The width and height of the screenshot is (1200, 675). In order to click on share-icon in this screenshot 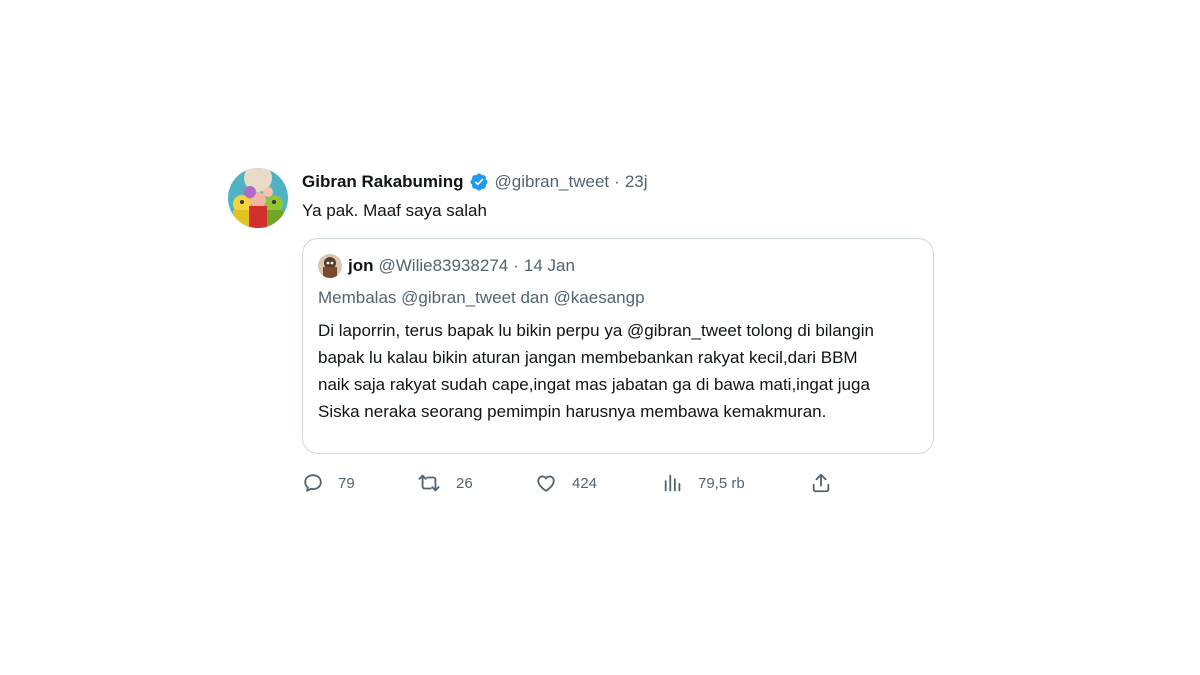, I will do `click(821, 483)`.